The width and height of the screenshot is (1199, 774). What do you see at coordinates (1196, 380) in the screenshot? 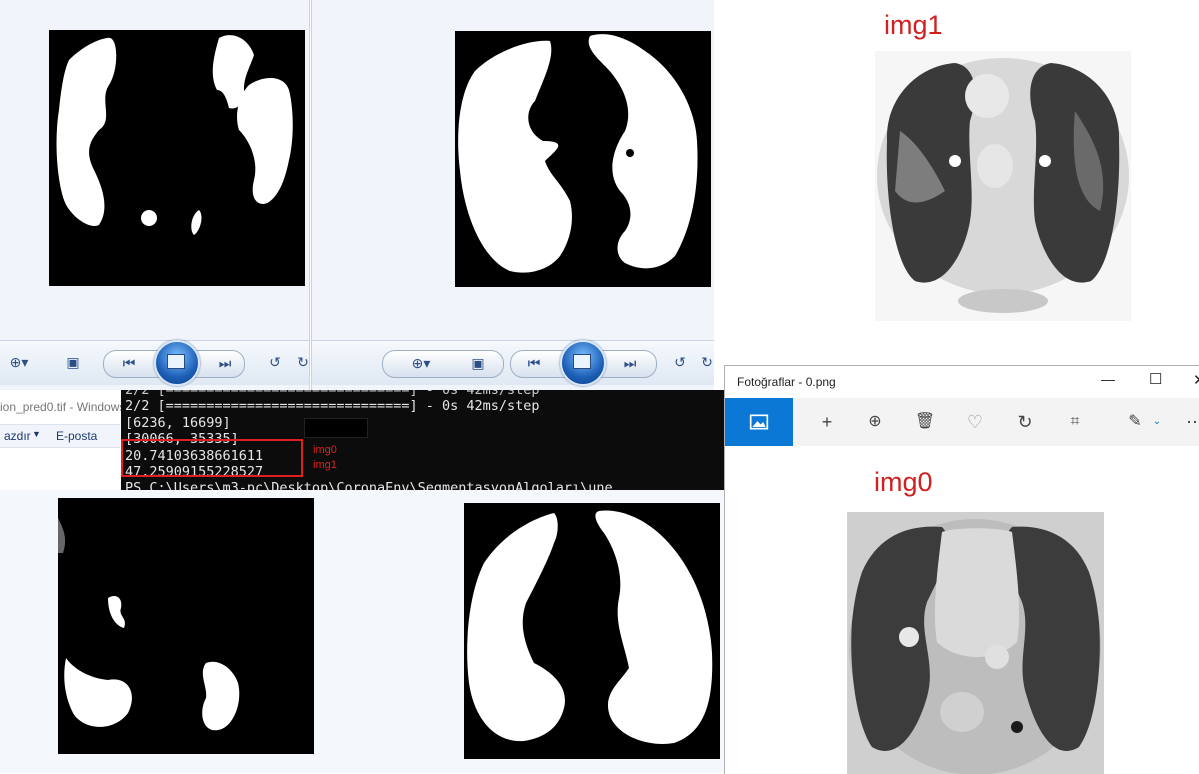
I see `close-button: ✕` at bounding box center [1196, 380].